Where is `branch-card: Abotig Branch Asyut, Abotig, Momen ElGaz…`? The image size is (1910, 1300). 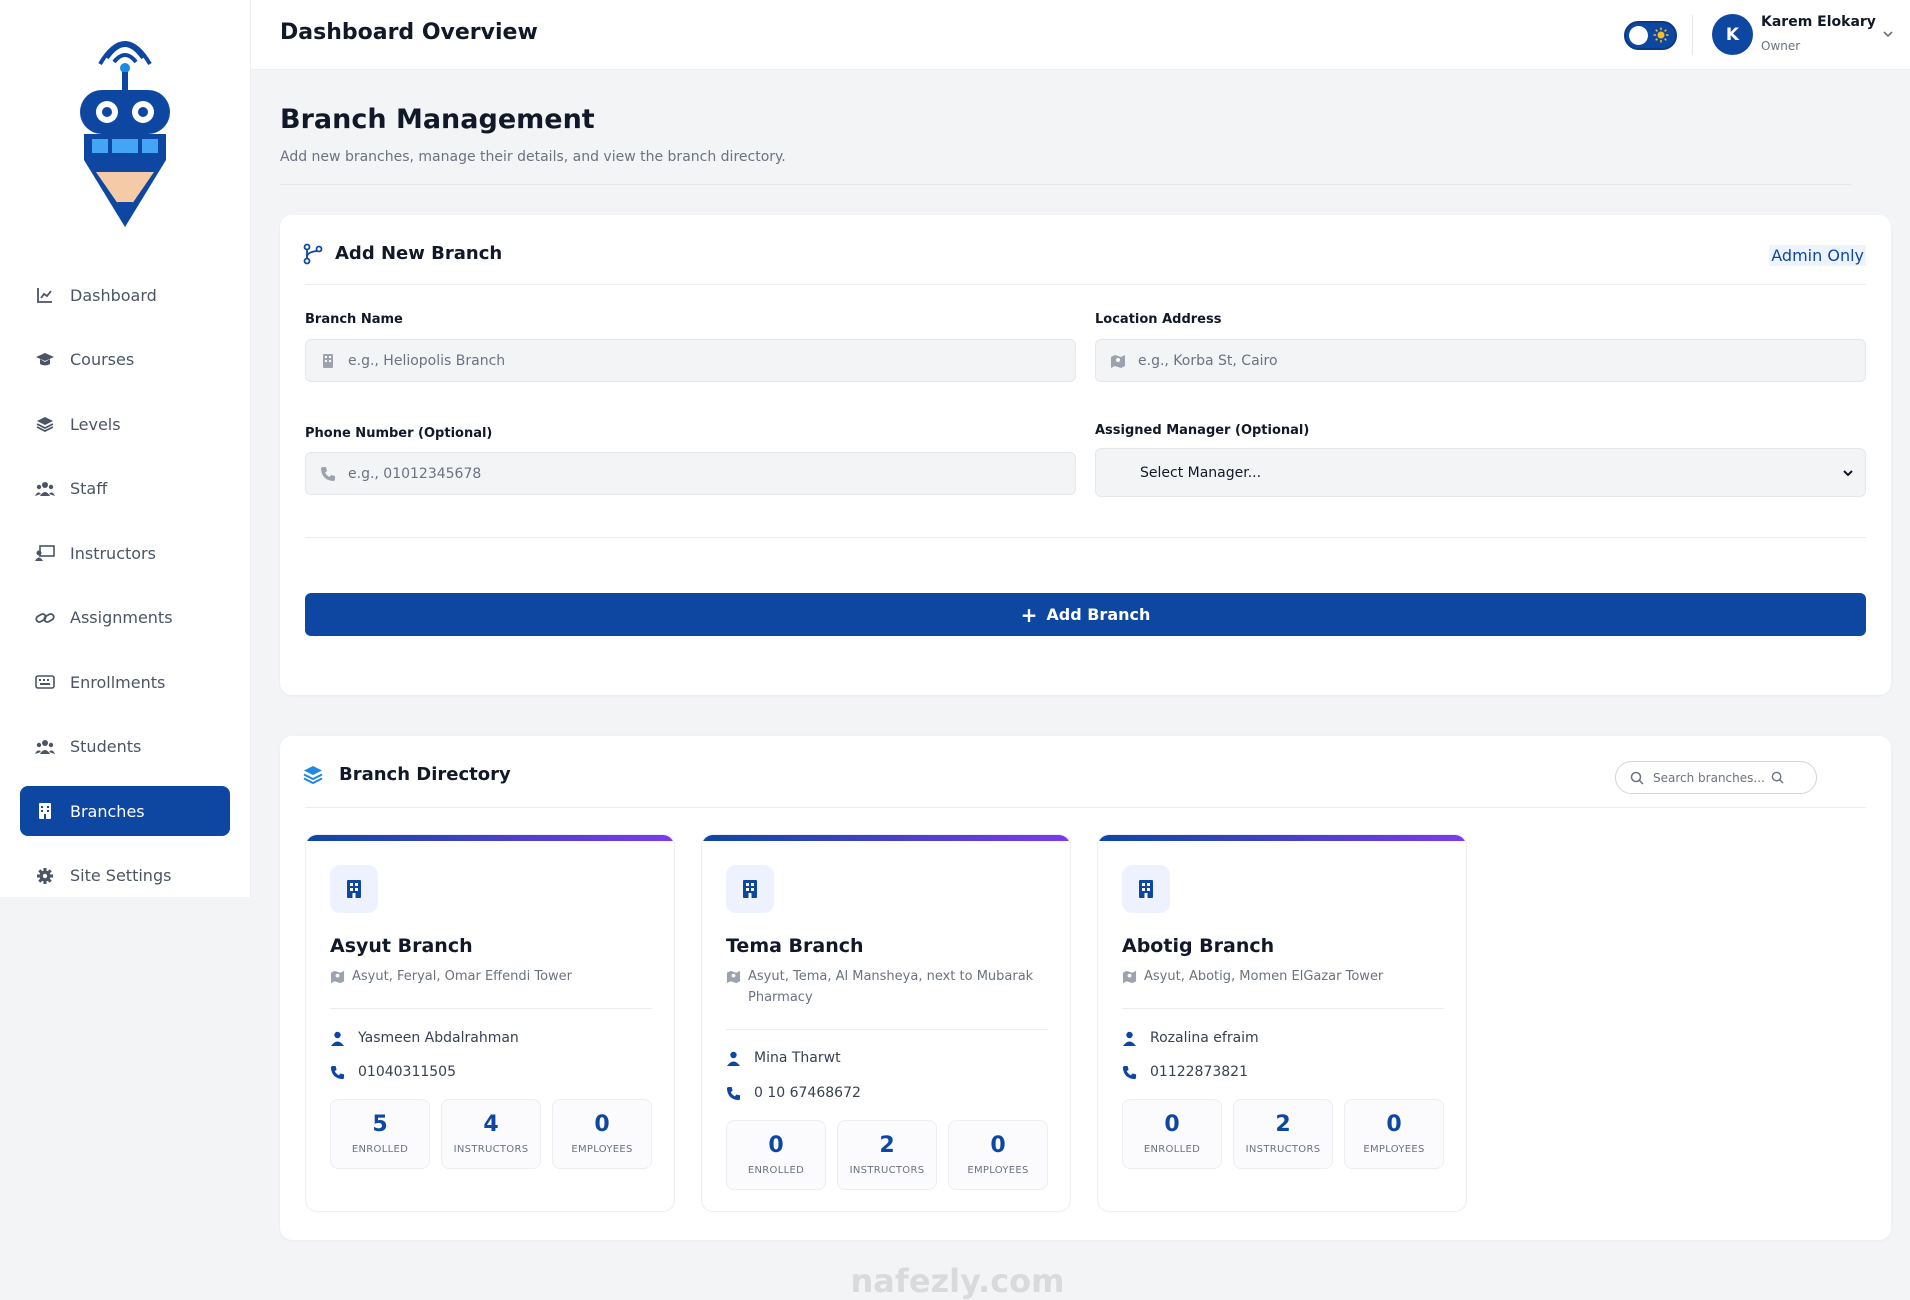
branch-card: Abotig Branch Asyut, Abotig, Momen ElGaz… is located at coordinates (1282, 1023).